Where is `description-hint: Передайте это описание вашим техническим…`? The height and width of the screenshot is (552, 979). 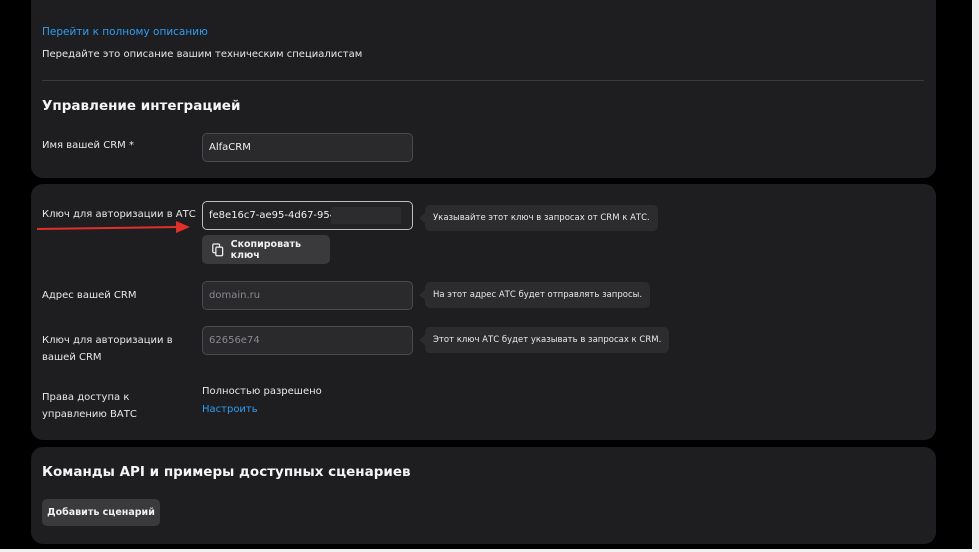
description-hint: Передайте это описание вашим техническим… is located at coordinates (202, 54).